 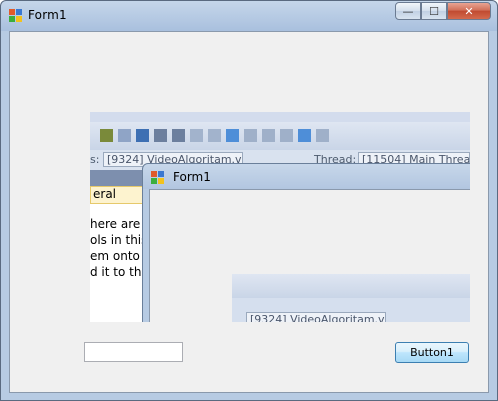 What do you see at coordinates (160, 135) in the screenshot?
I see `captured-indent-icon` at bounding box center [160, 135].